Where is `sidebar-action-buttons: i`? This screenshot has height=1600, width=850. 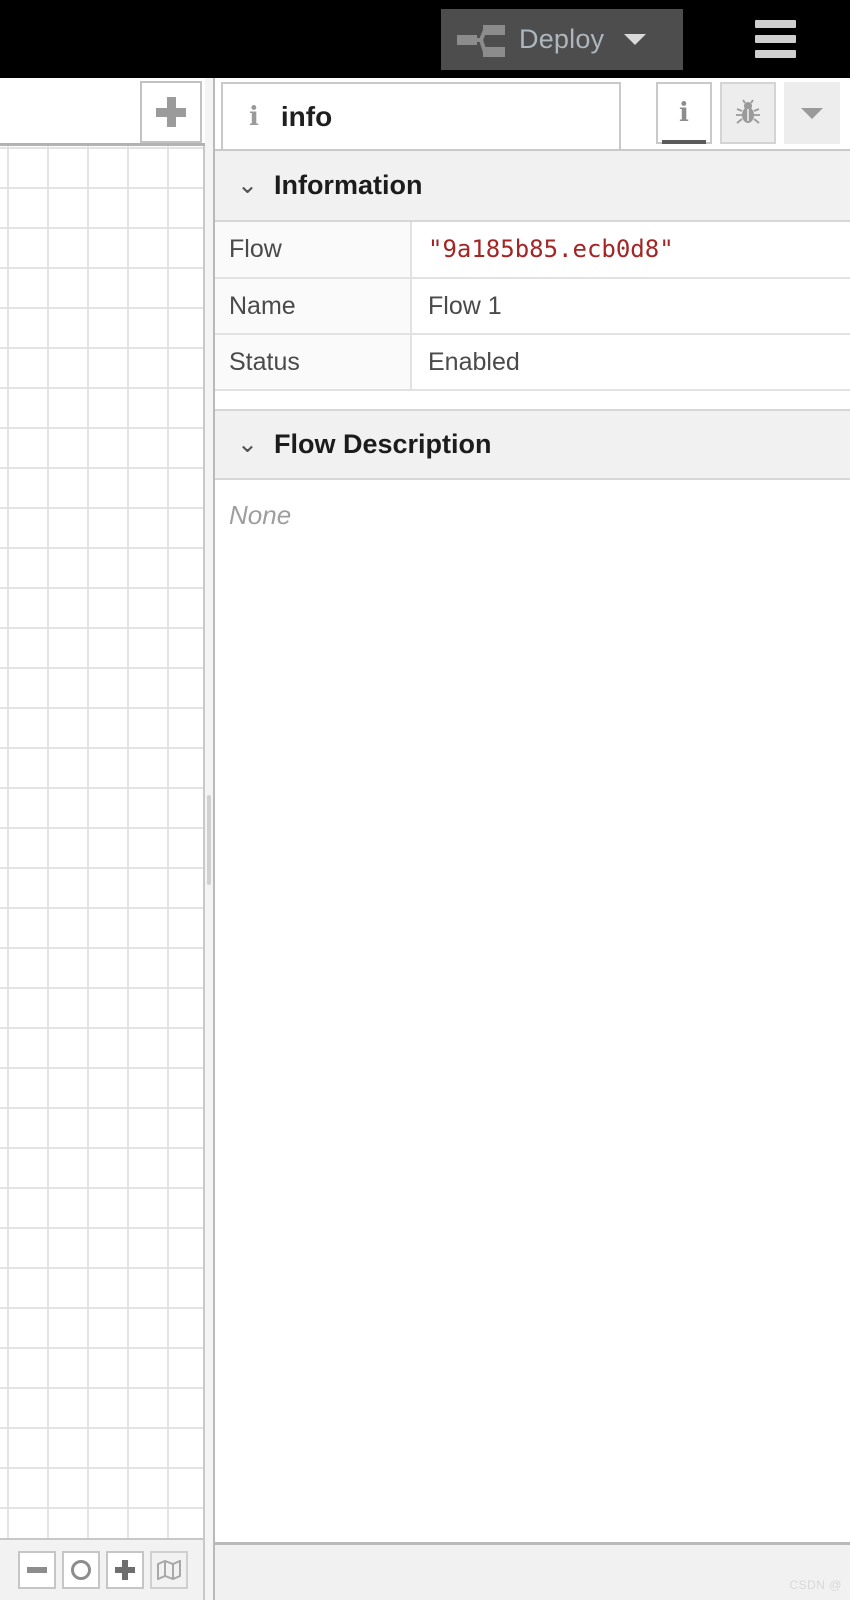 sidebar-action-buttons: i is located at coordinates (744, 113).